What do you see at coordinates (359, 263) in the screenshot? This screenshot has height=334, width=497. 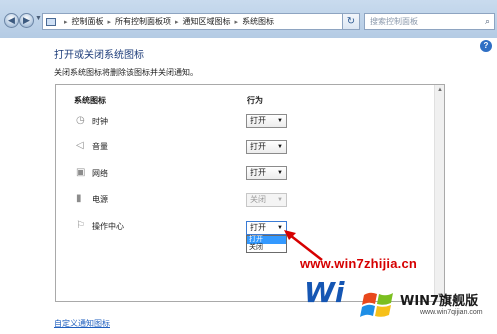 I see `watermark-url: www.win7zhijia.cn` at bounding box center [359, 263].